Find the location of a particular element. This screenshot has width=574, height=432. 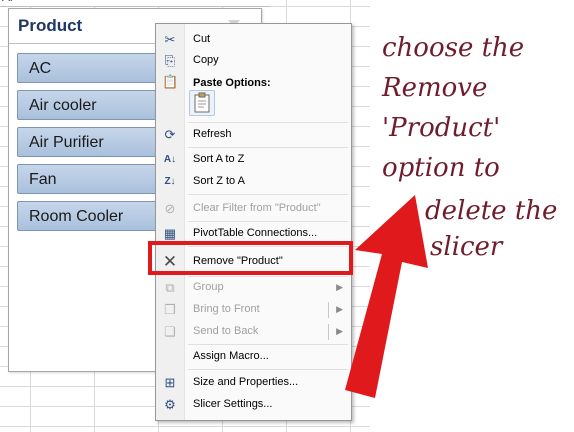

slicer-title: Product is located at coordinates (50, 25).